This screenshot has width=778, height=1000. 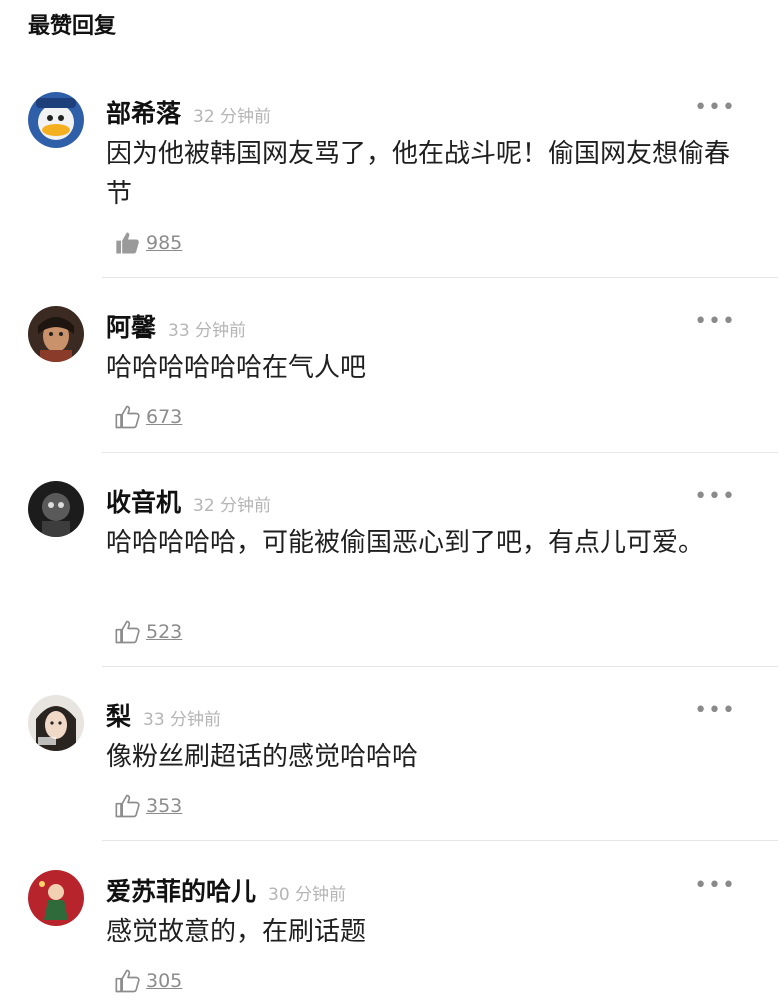 I want to click on comment-author: 收音机 32 分钟前, so click(x=188, y=501).